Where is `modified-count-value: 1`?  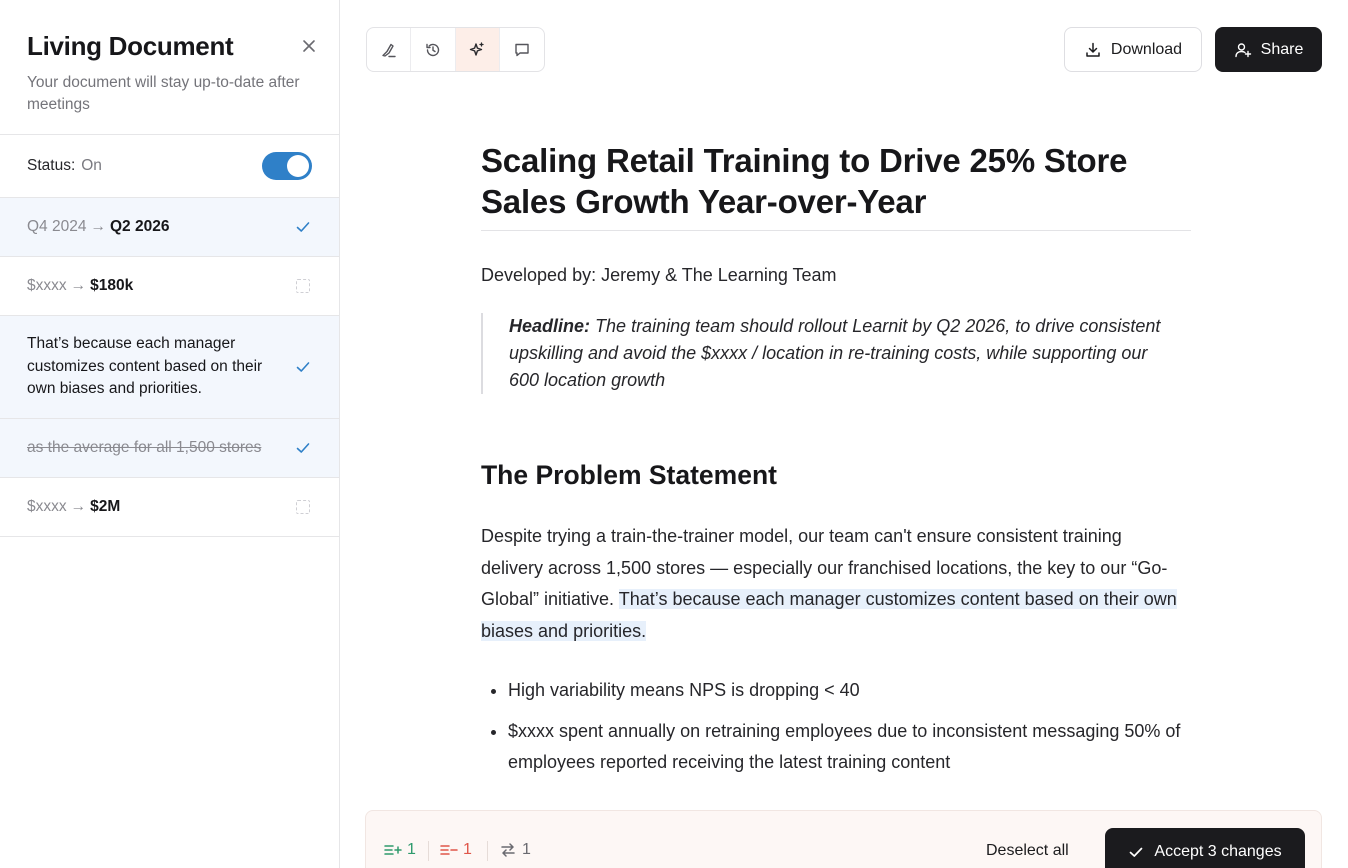 modified-count-value: 1 is located at coordinates (526, 849).